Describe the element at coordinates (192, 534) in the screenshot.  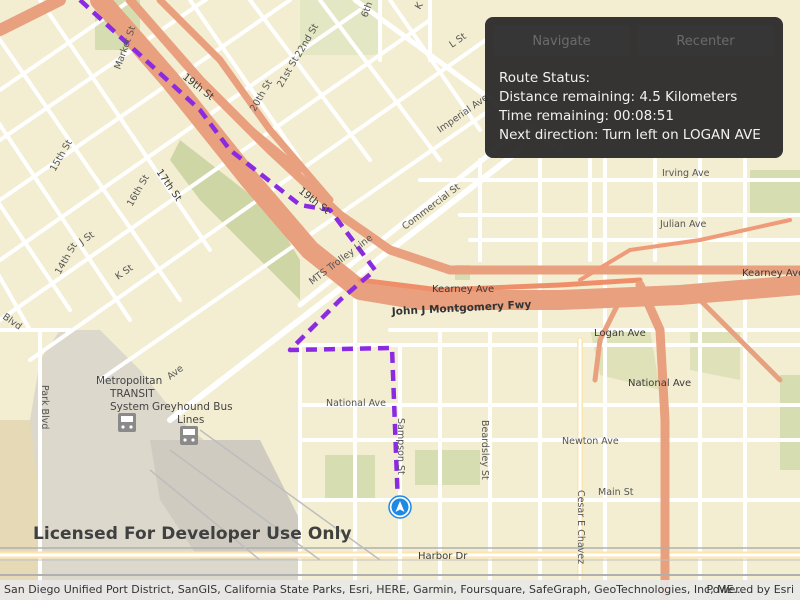
I see `license-watermark: Licensed For Developer Use Only` at that location.